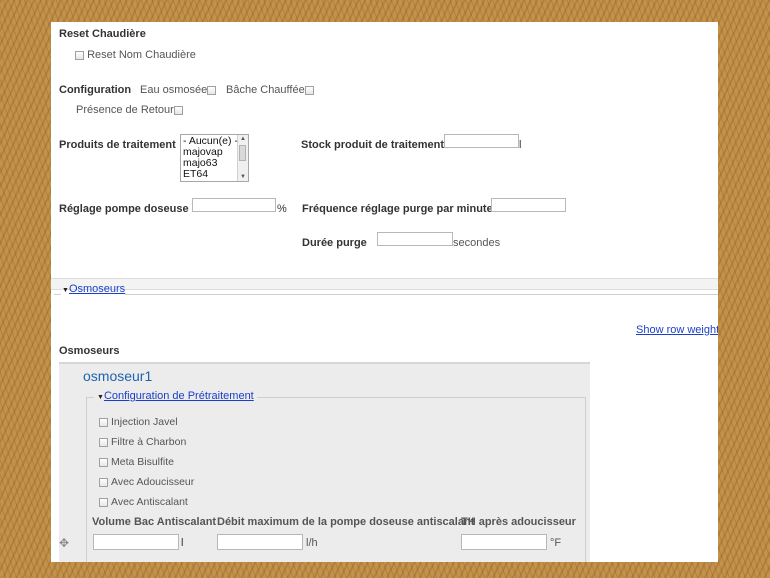  I want to click on show-row-weights-link: Show row weights, so click(677, 330).